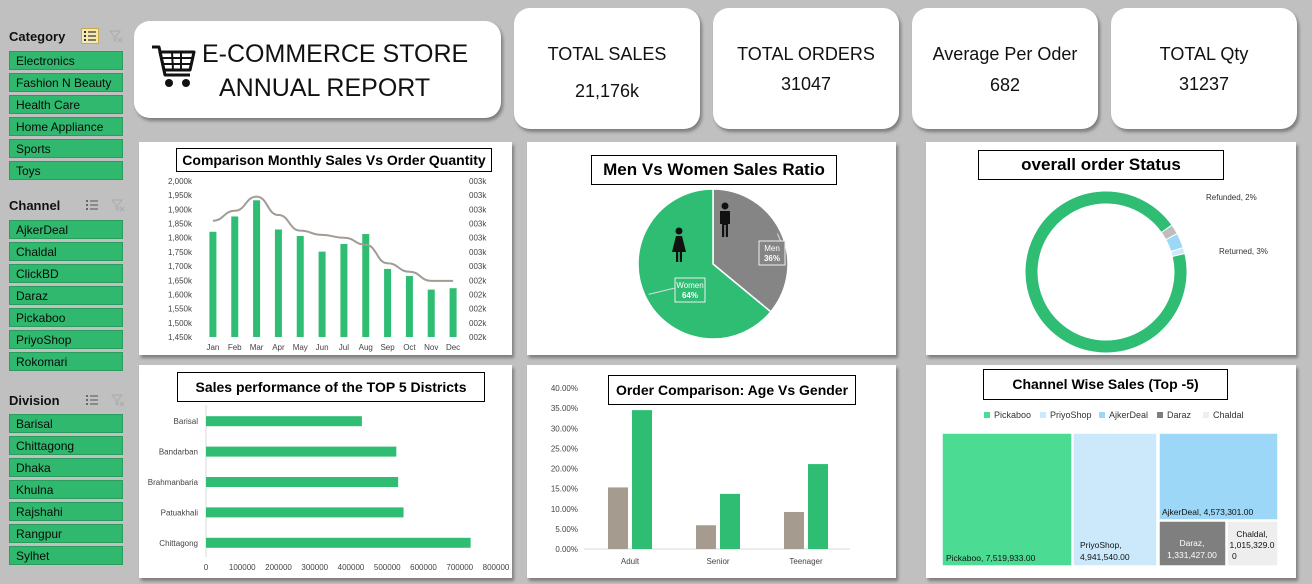  What do you see at coordinates (105, 205) in the screenshot?
I see `channel-slicer-toolbar` at bounding box center [105, 205].